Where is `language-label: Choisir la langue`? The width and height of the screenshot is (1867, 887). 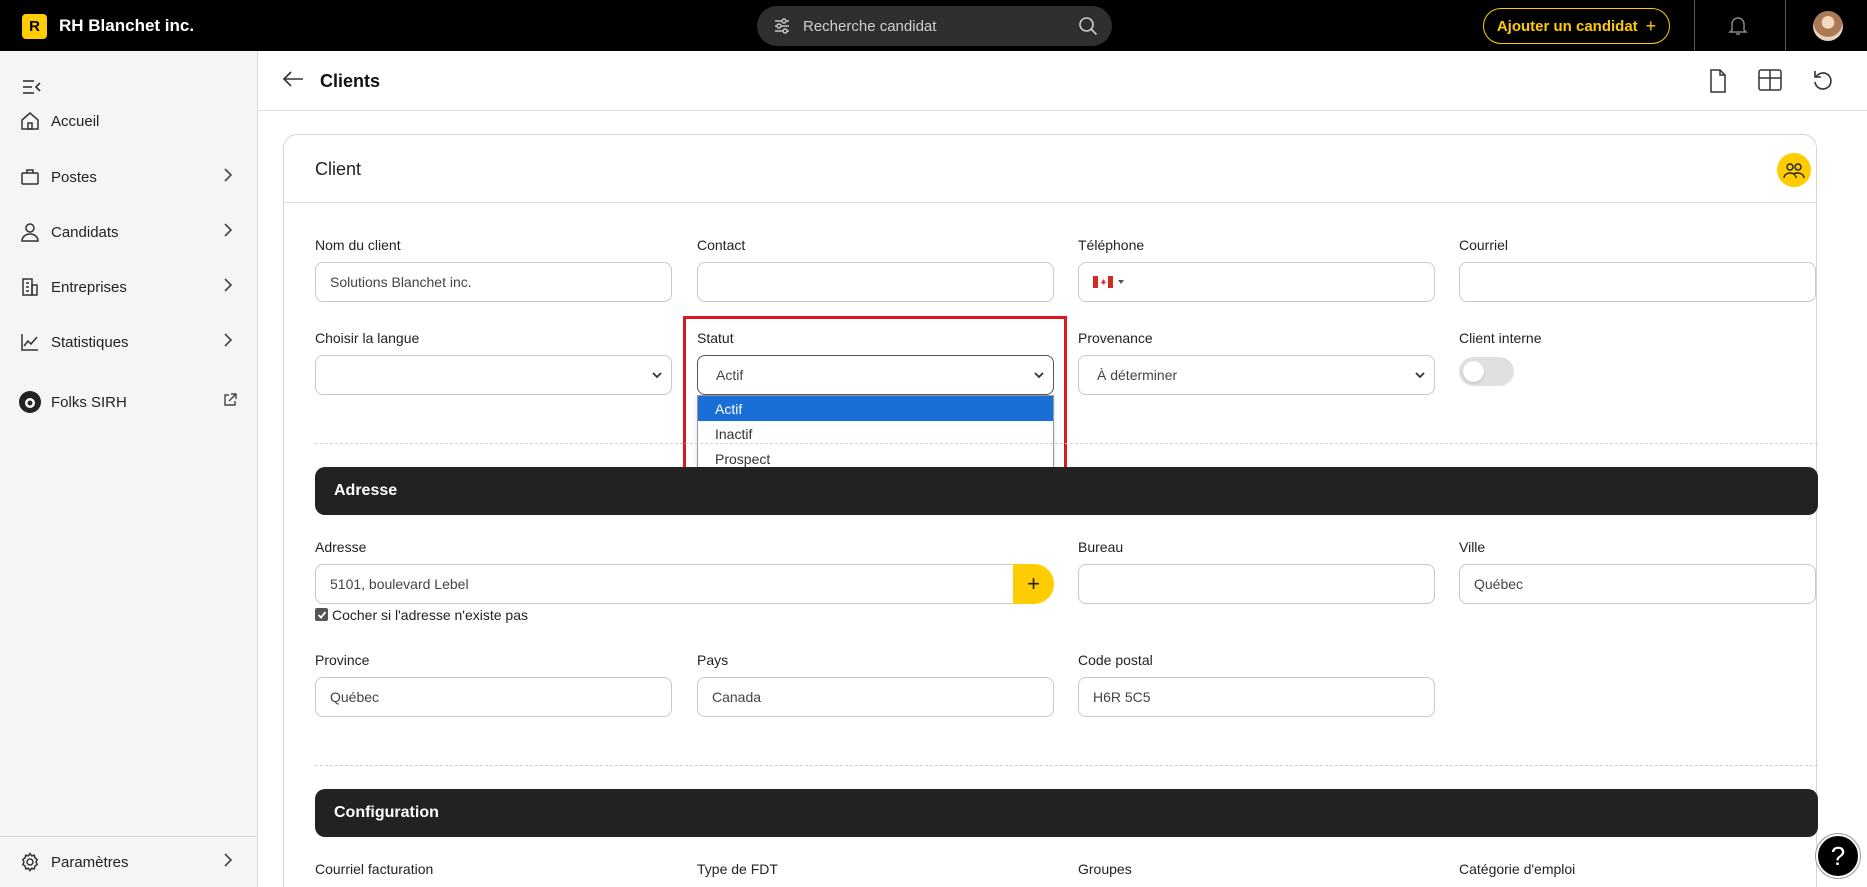 language-label: Choisir la langue is located at coordinates (367, 338).